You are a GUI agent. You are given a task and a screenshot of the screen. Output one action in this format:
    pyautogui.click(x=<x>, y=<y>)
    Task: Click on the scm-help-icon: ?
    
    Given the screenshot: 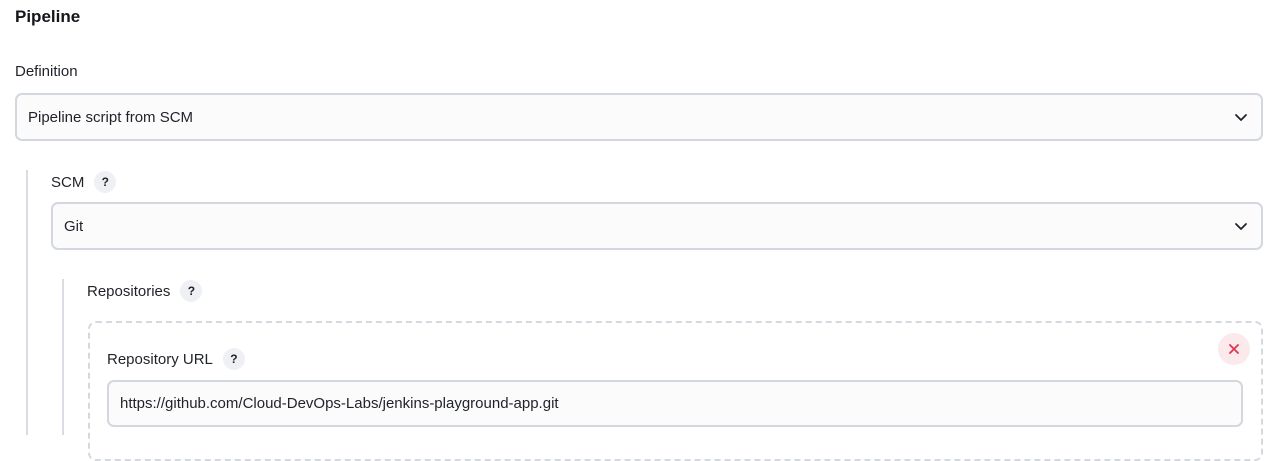 What is the action you would take?
    pyautogui.click(x=105, y=182)
    